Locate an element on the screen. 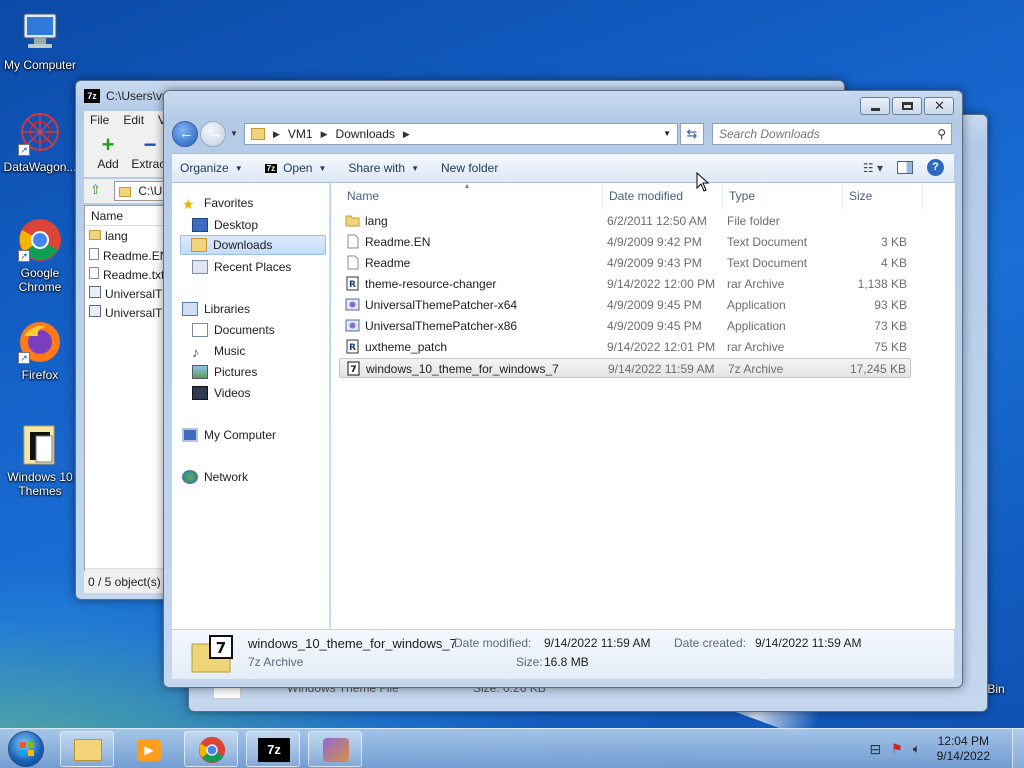 The image size is (1024, 768). breadcrumb-vm1: VM1 is located at coordinates (300, 134).